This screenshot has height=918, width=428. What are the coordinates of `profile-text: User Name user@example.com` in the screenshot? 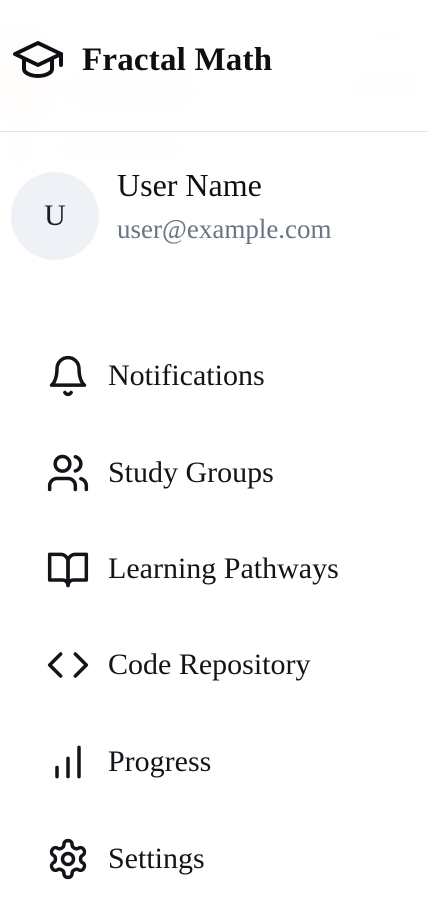 It's located at (224, 206).